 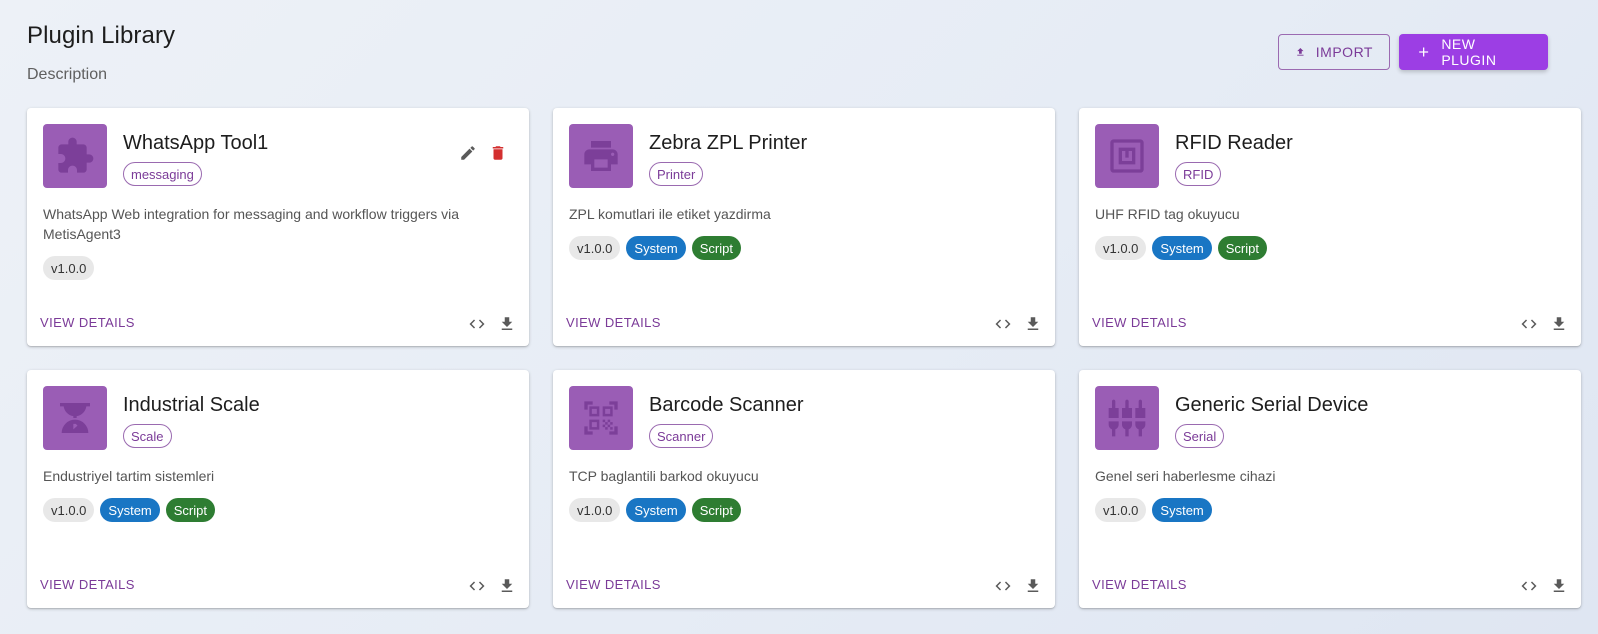 What do you see at coordinates (162, 174) in the screenshot?
I see `category-chip: messaging` at bounding box center [162, 174].